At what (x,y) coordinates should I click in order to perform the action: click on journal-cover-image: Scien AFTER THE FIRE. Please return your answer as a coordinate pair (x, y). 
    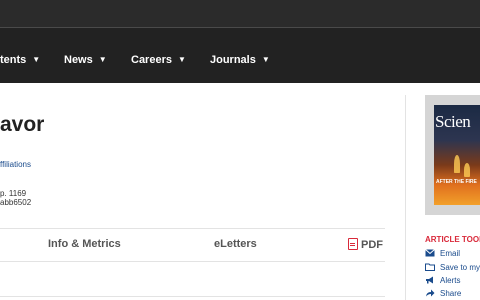
    Looking at the image, I should click on (457, 155).